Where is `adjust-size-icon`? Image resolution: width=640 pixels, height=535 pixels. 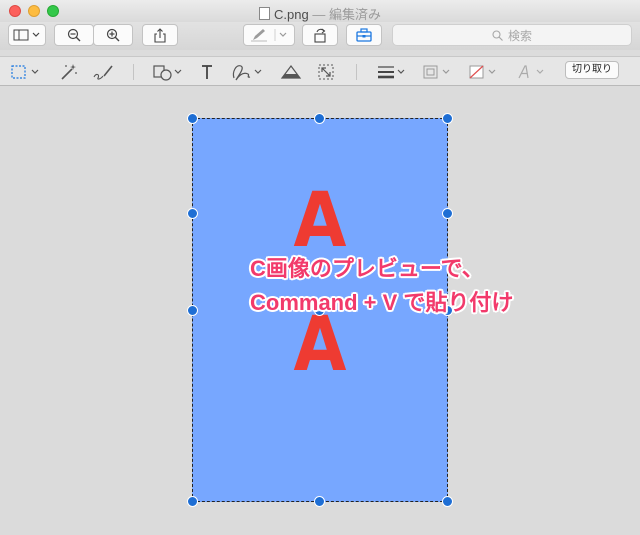
adjust-size-icon is located at coordinates (326, 72).